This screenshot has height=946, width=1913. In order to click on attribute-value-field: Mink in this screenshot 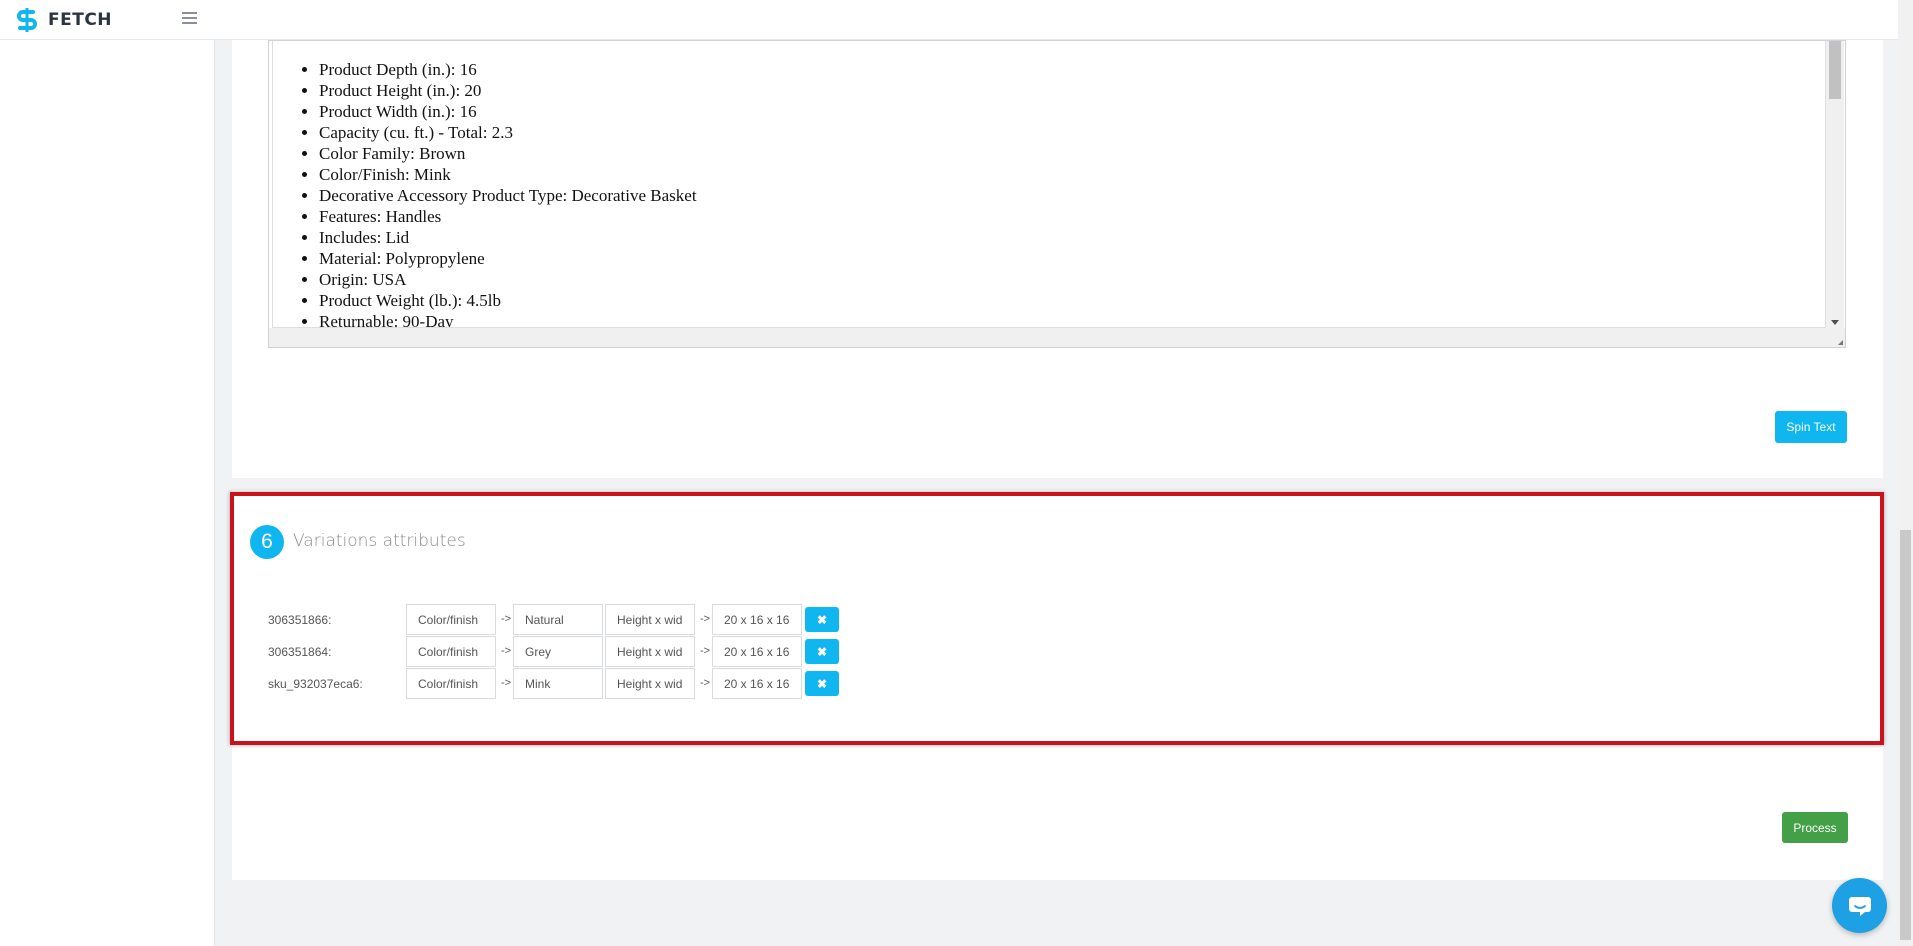, I will do `click(558, 683)`.